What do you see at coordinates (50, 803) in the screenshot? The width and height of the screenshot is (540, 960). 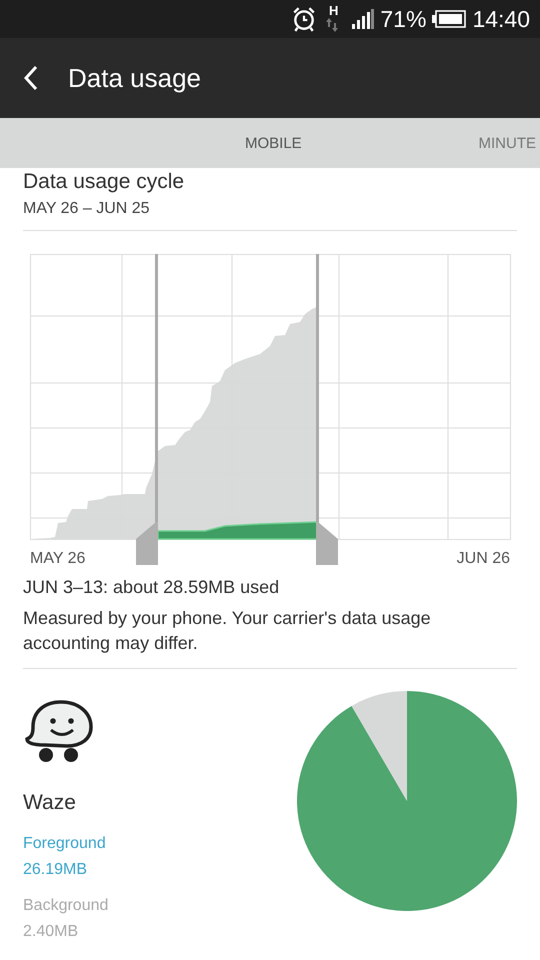 I see `app-name: Waze` at bounding box center [50, 803].